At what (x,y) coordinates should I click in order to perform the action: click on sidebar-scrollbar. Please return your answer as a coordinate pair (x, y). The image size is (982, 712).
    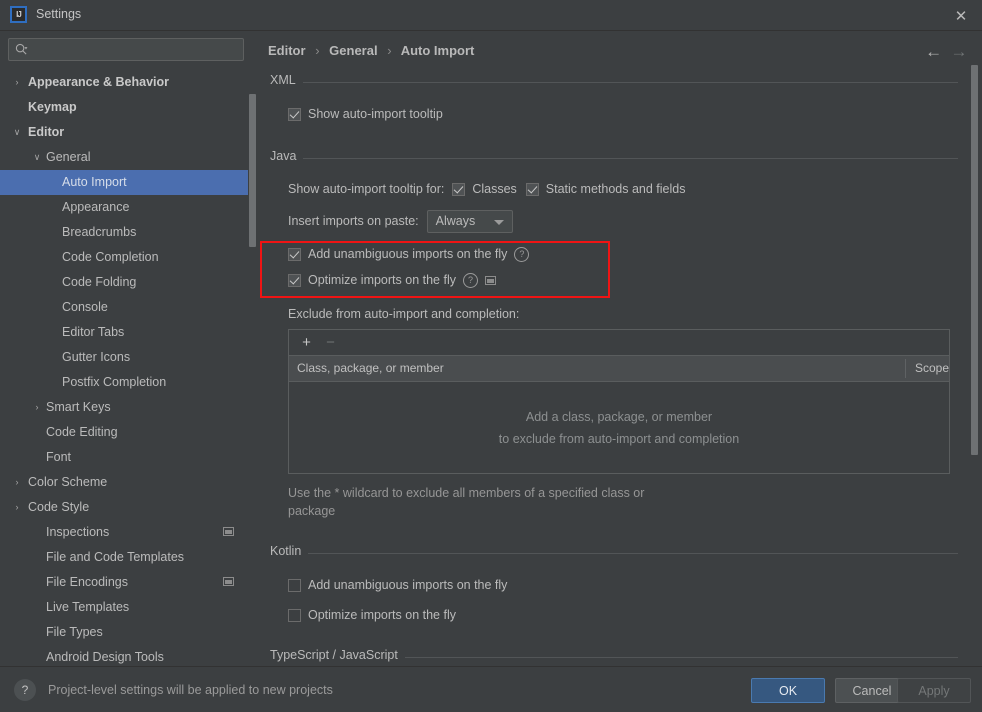
    Looking at the image, I should click on (252, 367).